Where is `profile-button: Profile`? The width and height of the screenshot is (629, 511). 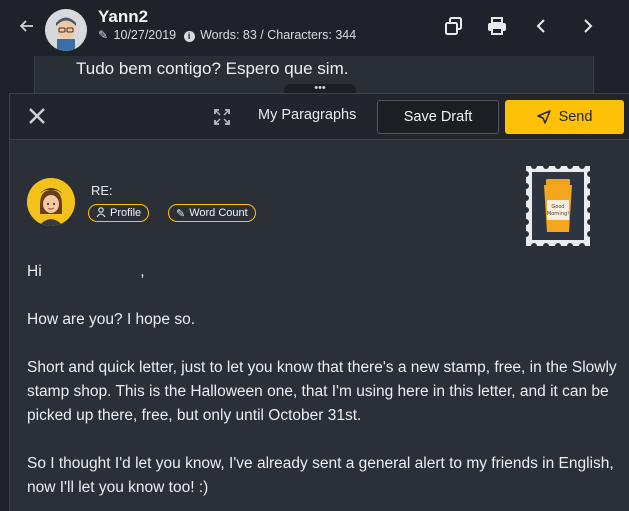
profile-button: Profile is located at coordinates (119, 213).